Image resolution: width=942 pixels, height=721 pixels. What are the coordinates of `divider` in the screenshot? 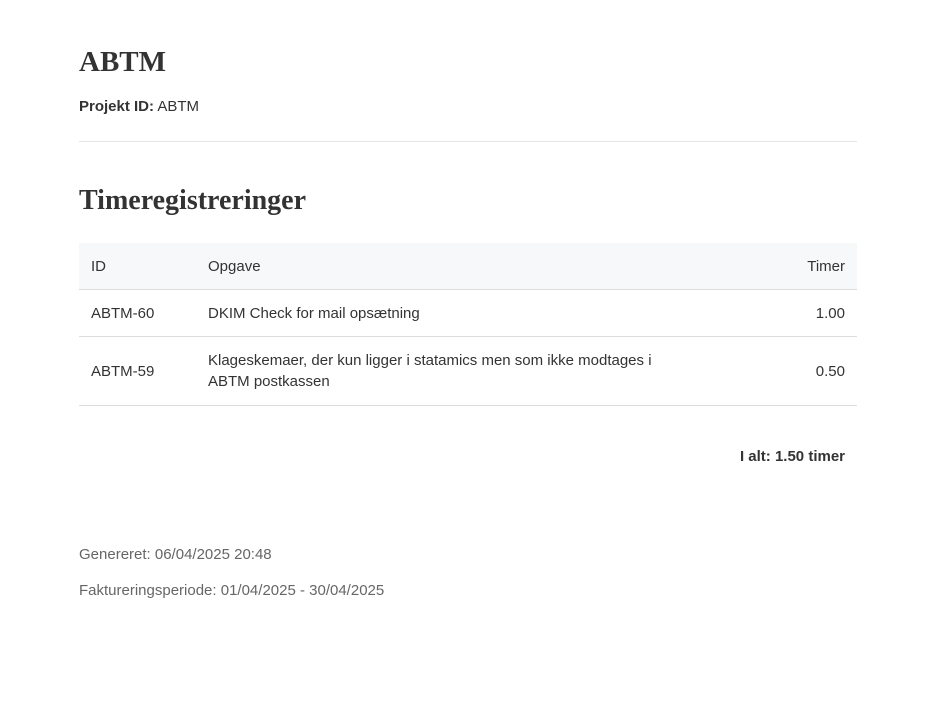 It's located at (468, 141).